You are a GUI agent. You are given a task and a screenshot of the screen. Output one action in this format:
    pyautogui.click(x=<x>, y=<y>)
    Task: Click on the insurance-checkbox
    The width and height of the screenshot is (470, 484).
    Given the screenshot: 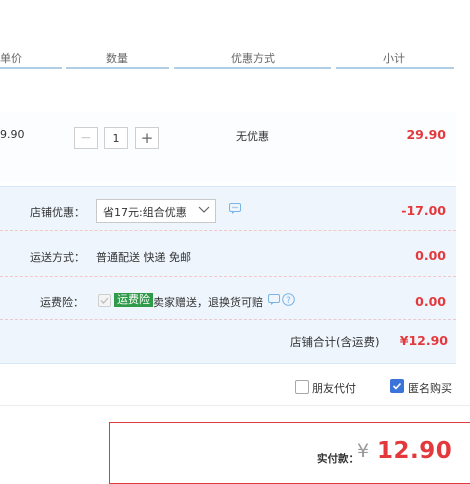 What is the action you would take?
    pyautogui.click(x=104, y=300)
    